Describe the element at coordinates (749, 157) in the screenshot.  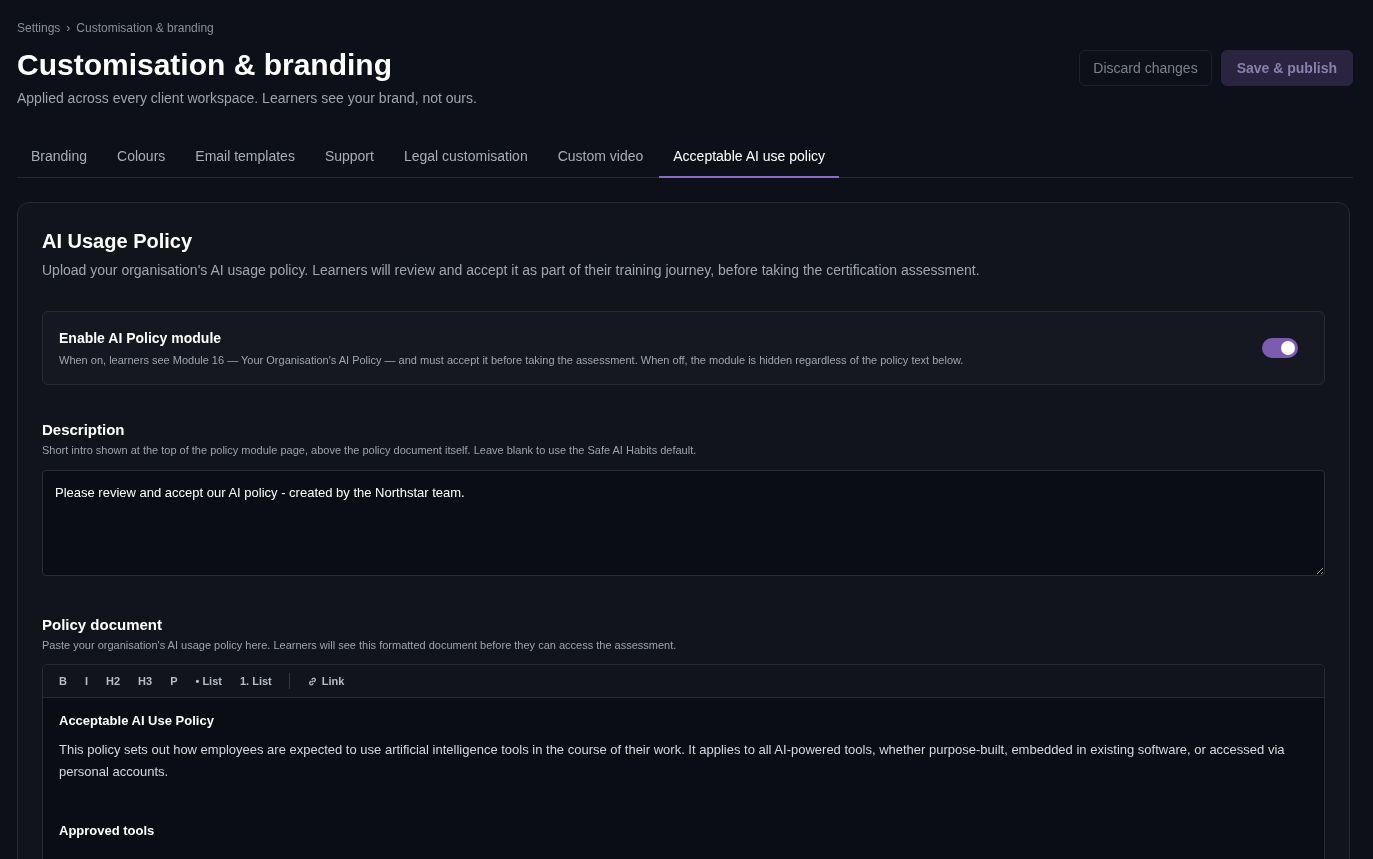
I see `tab: Acceptable AI use policy` at that location.